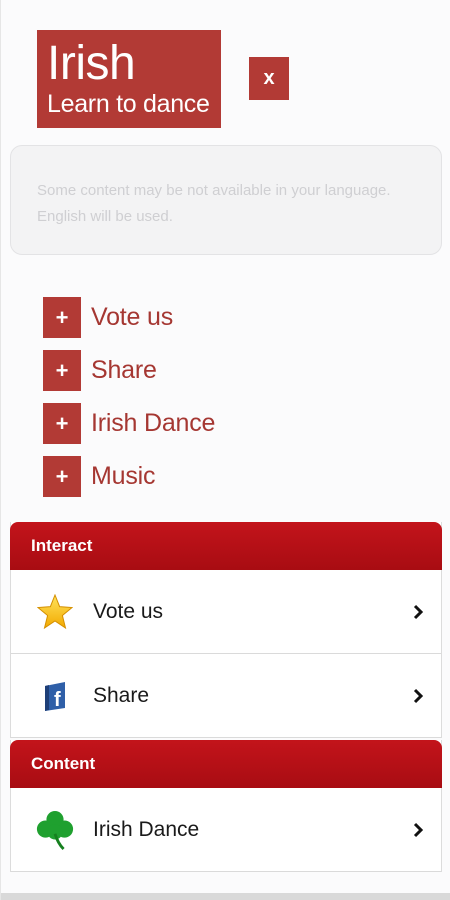 This screenshot has width=450, height=900. What do you see at coordinates (55, 830) in the screenshot?
I see `shamrock-icon` at bounding box center [55, 830].